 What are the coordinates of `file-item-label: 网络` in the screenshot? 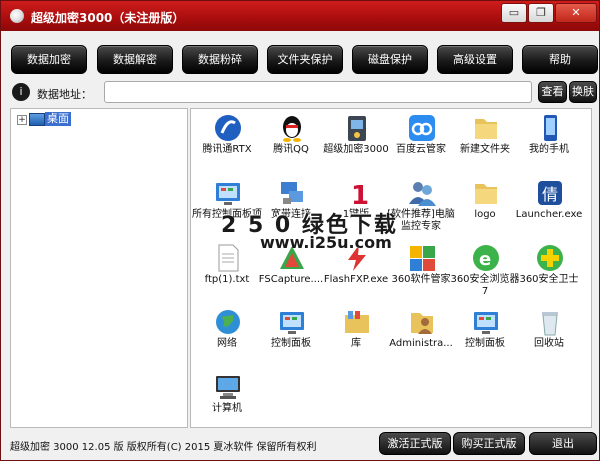 It's located at (227, 343).